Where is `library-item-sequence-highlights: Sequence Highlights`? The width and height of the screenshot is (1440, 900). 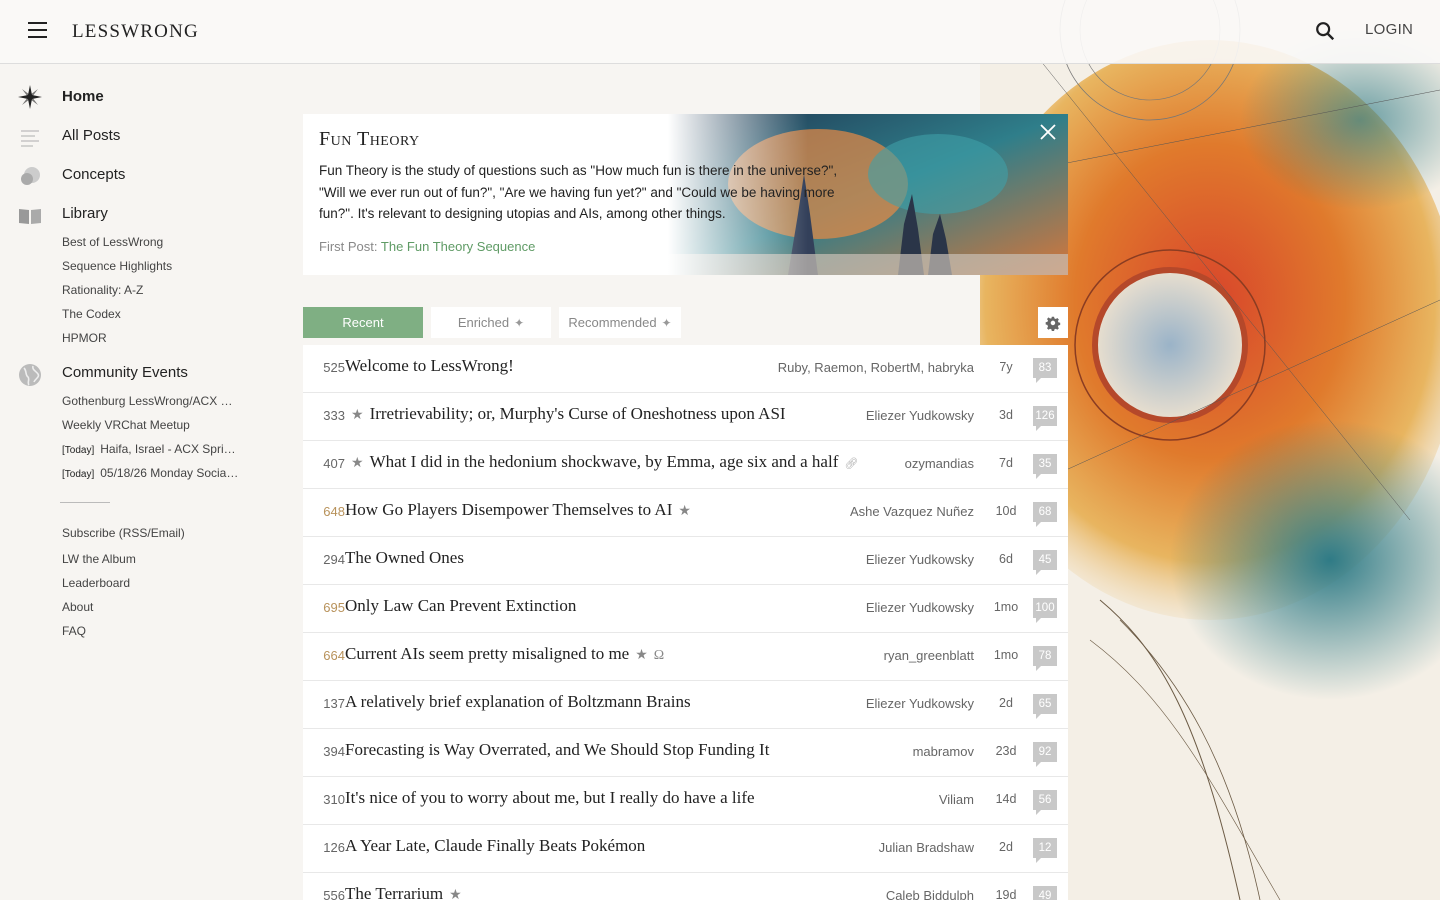 library-item-sequence-highlights: Sequence Highlights is located at coordinates (151, 266).